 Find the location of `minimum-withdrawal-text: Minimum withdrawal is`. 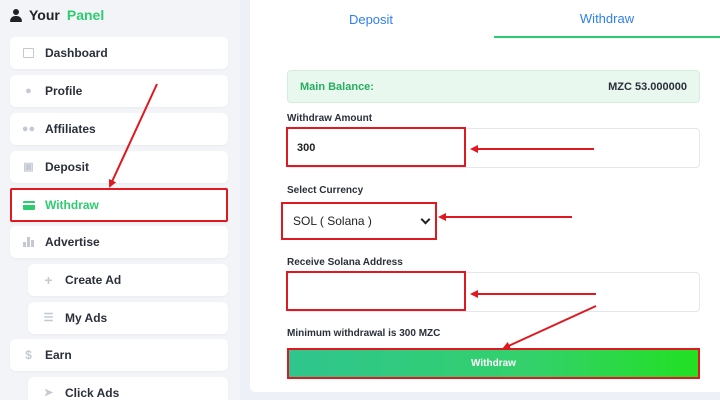

minimum-withdrawal-text: Minimum withdrawal is is located at coordinates (342, 333).